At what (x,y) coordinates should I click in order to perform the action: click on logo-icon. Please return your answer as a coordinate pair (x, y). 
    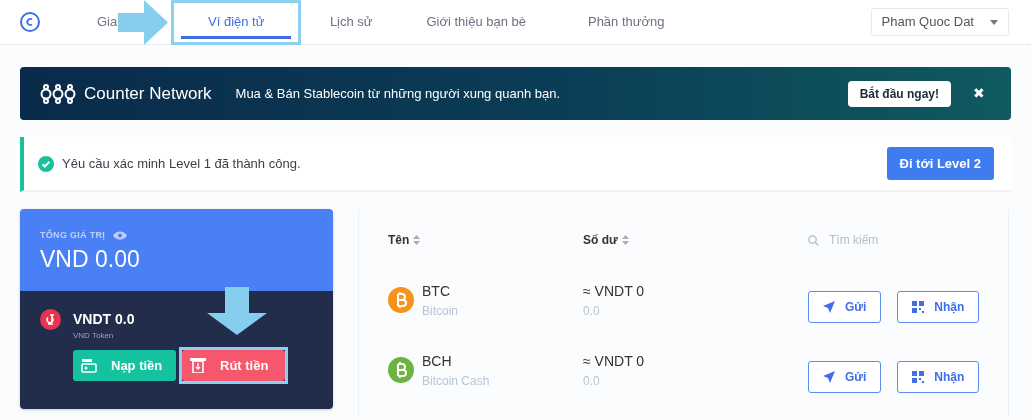
    Looking at the image, I should click on (30, 22).